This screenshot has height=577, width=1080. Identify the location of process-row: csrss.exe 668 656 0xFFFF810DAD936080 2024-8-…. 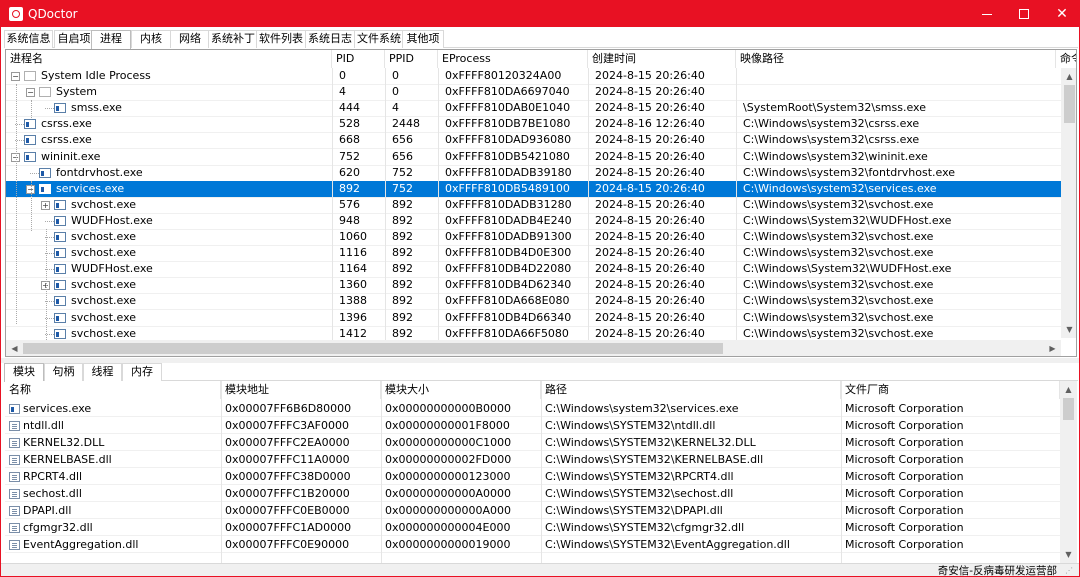
(533, 140).